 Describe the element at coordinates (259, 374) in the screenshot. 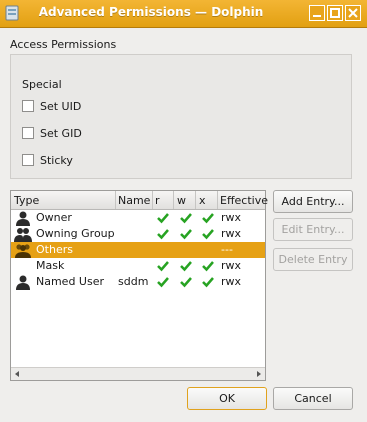

I see `scroll-right-icon` at that location.